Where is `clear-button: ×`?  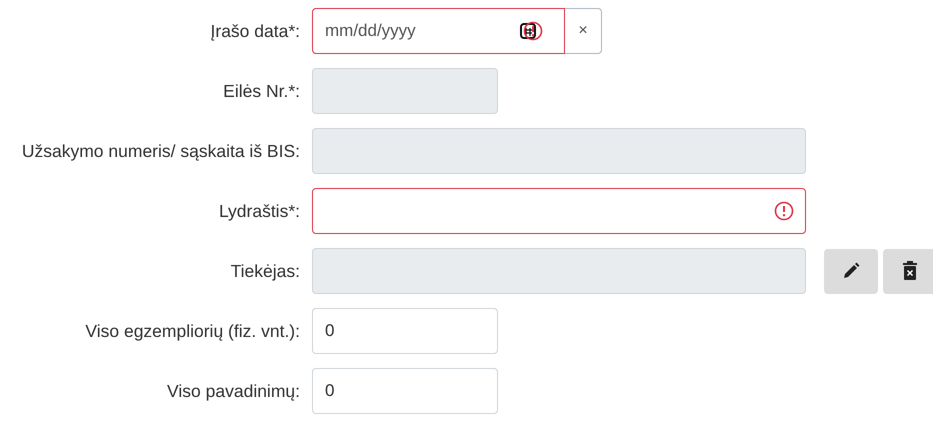
clear-button: × is located at coordinates (583, 31).